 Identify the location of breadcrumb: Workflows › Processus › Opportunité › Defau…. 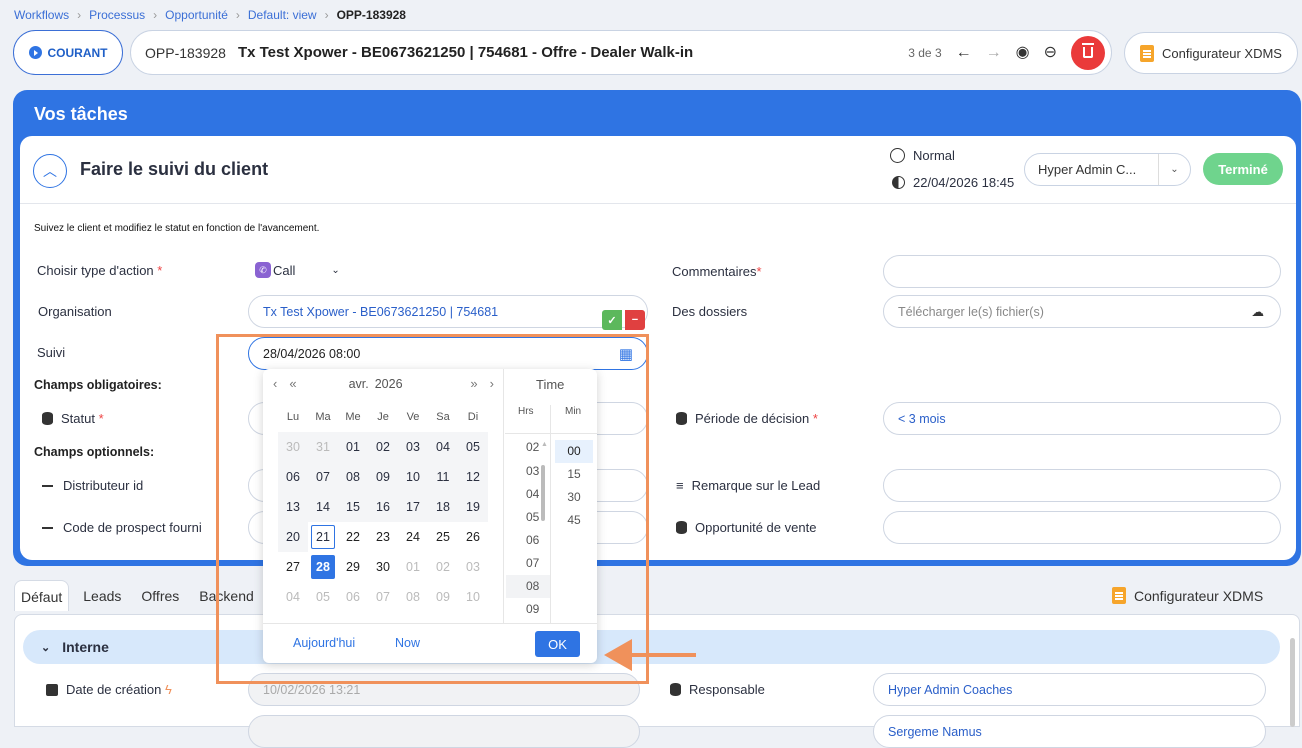
(210, 15).